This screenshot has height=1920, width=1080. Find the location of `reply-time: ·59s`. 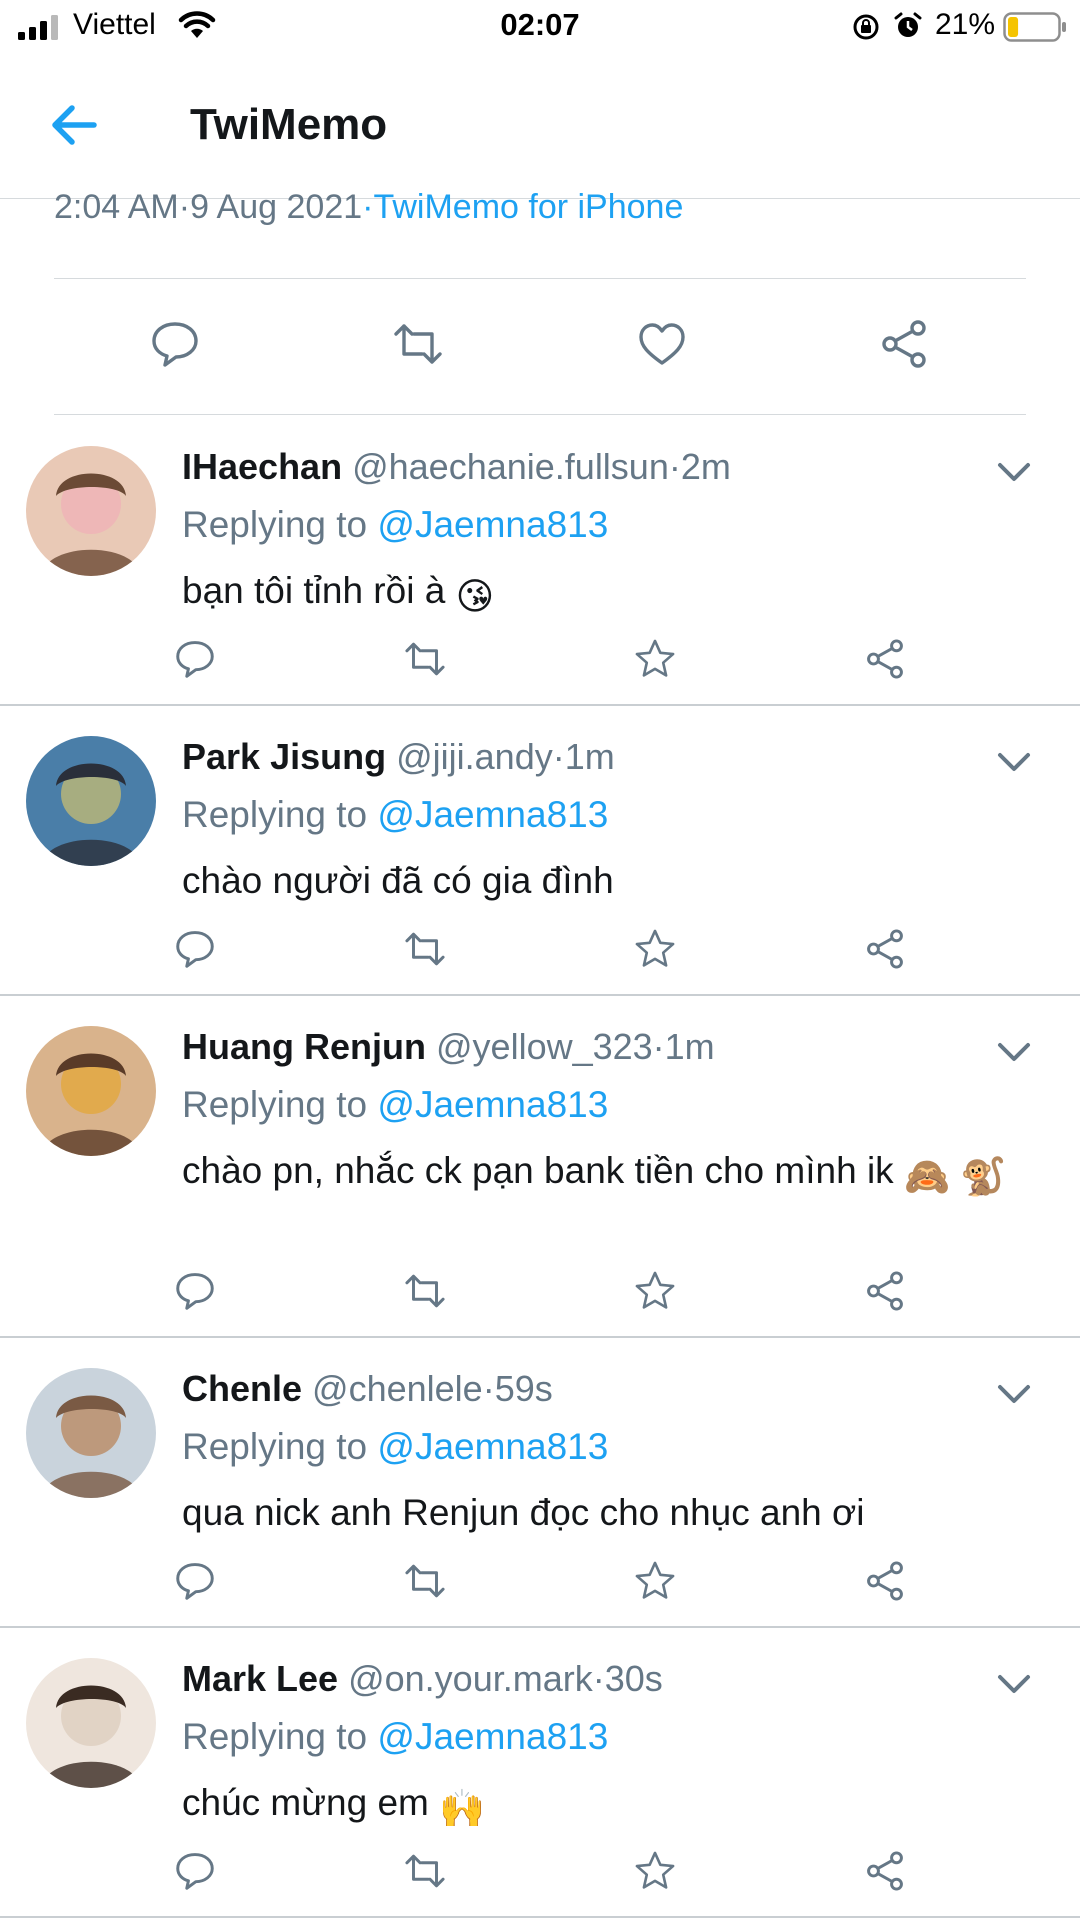

reply-time: ·59s is located at coordinates (517, 1388).